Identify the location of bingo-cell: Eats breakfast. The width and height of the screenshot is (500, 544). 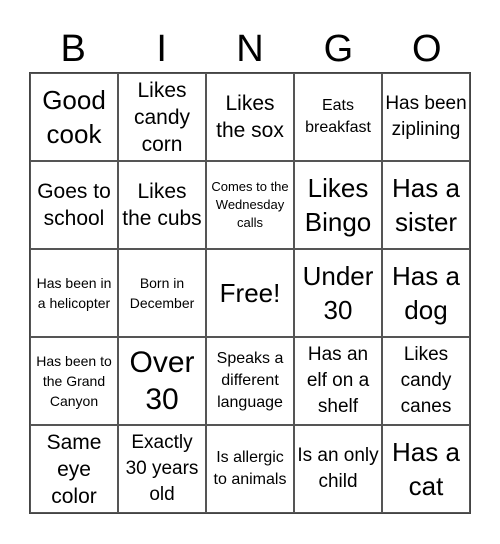
(338, 117).